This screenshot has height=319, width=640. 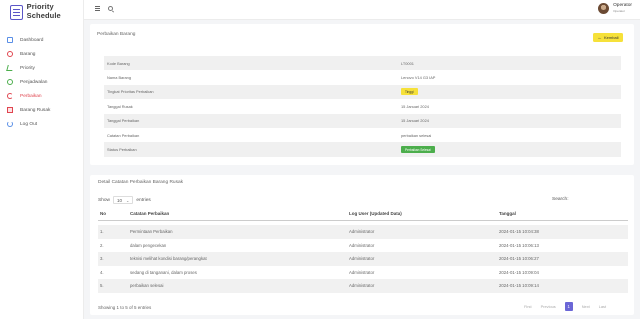 I want to click on detail-row: Nama Barang Lenovo V14 G3 IAP, so click(x=362, y=77).